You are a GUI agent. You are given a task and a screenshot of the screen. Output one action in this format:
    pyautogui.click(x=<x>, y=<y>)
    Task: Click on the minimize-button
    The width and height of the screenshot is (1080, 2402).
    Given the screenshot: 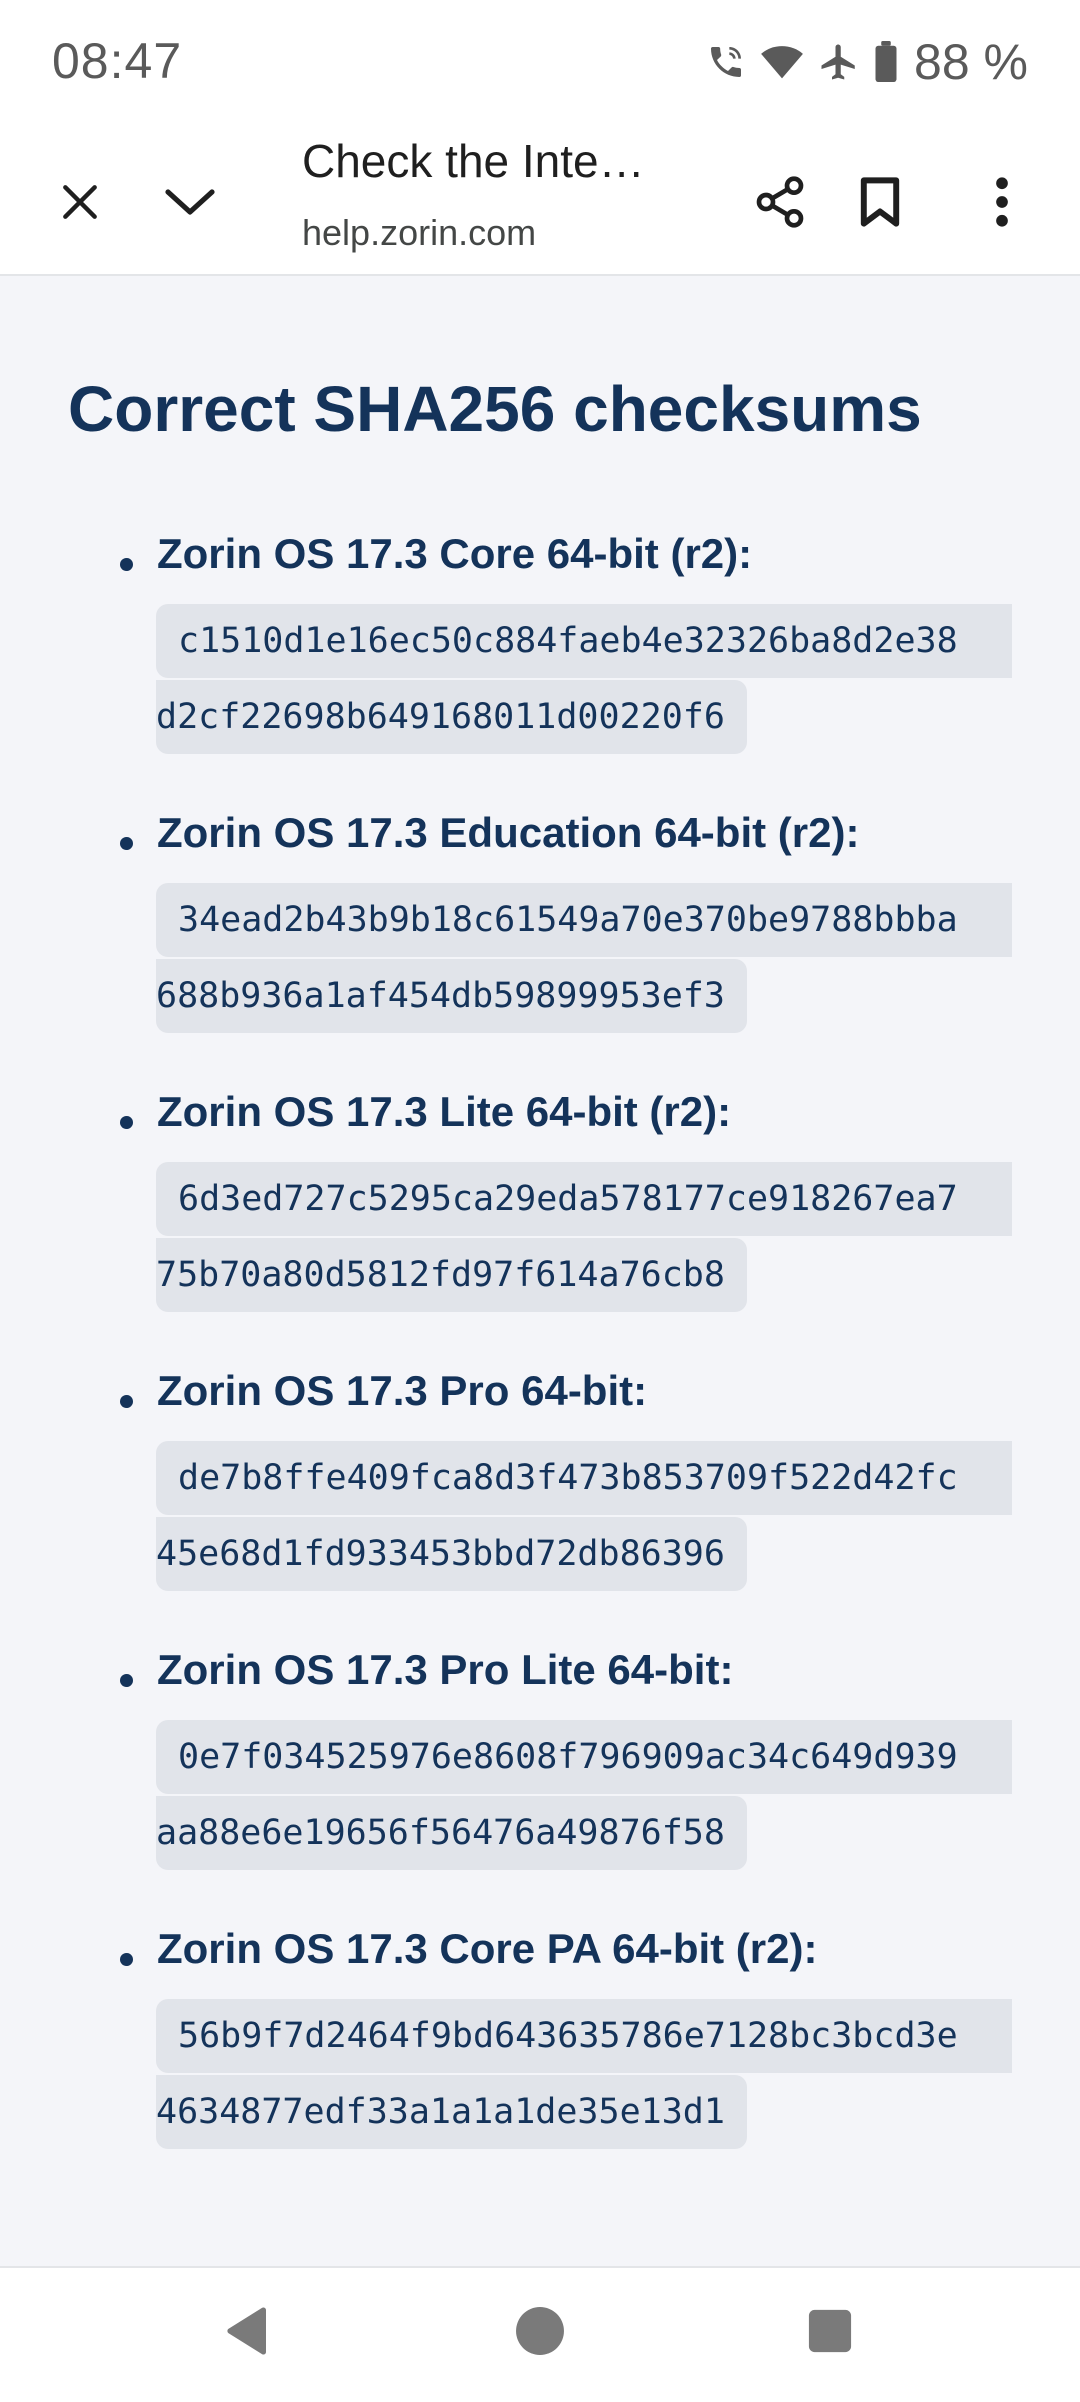 What is the action you would take?
    pyautogui.click(x=190, y=204)
    